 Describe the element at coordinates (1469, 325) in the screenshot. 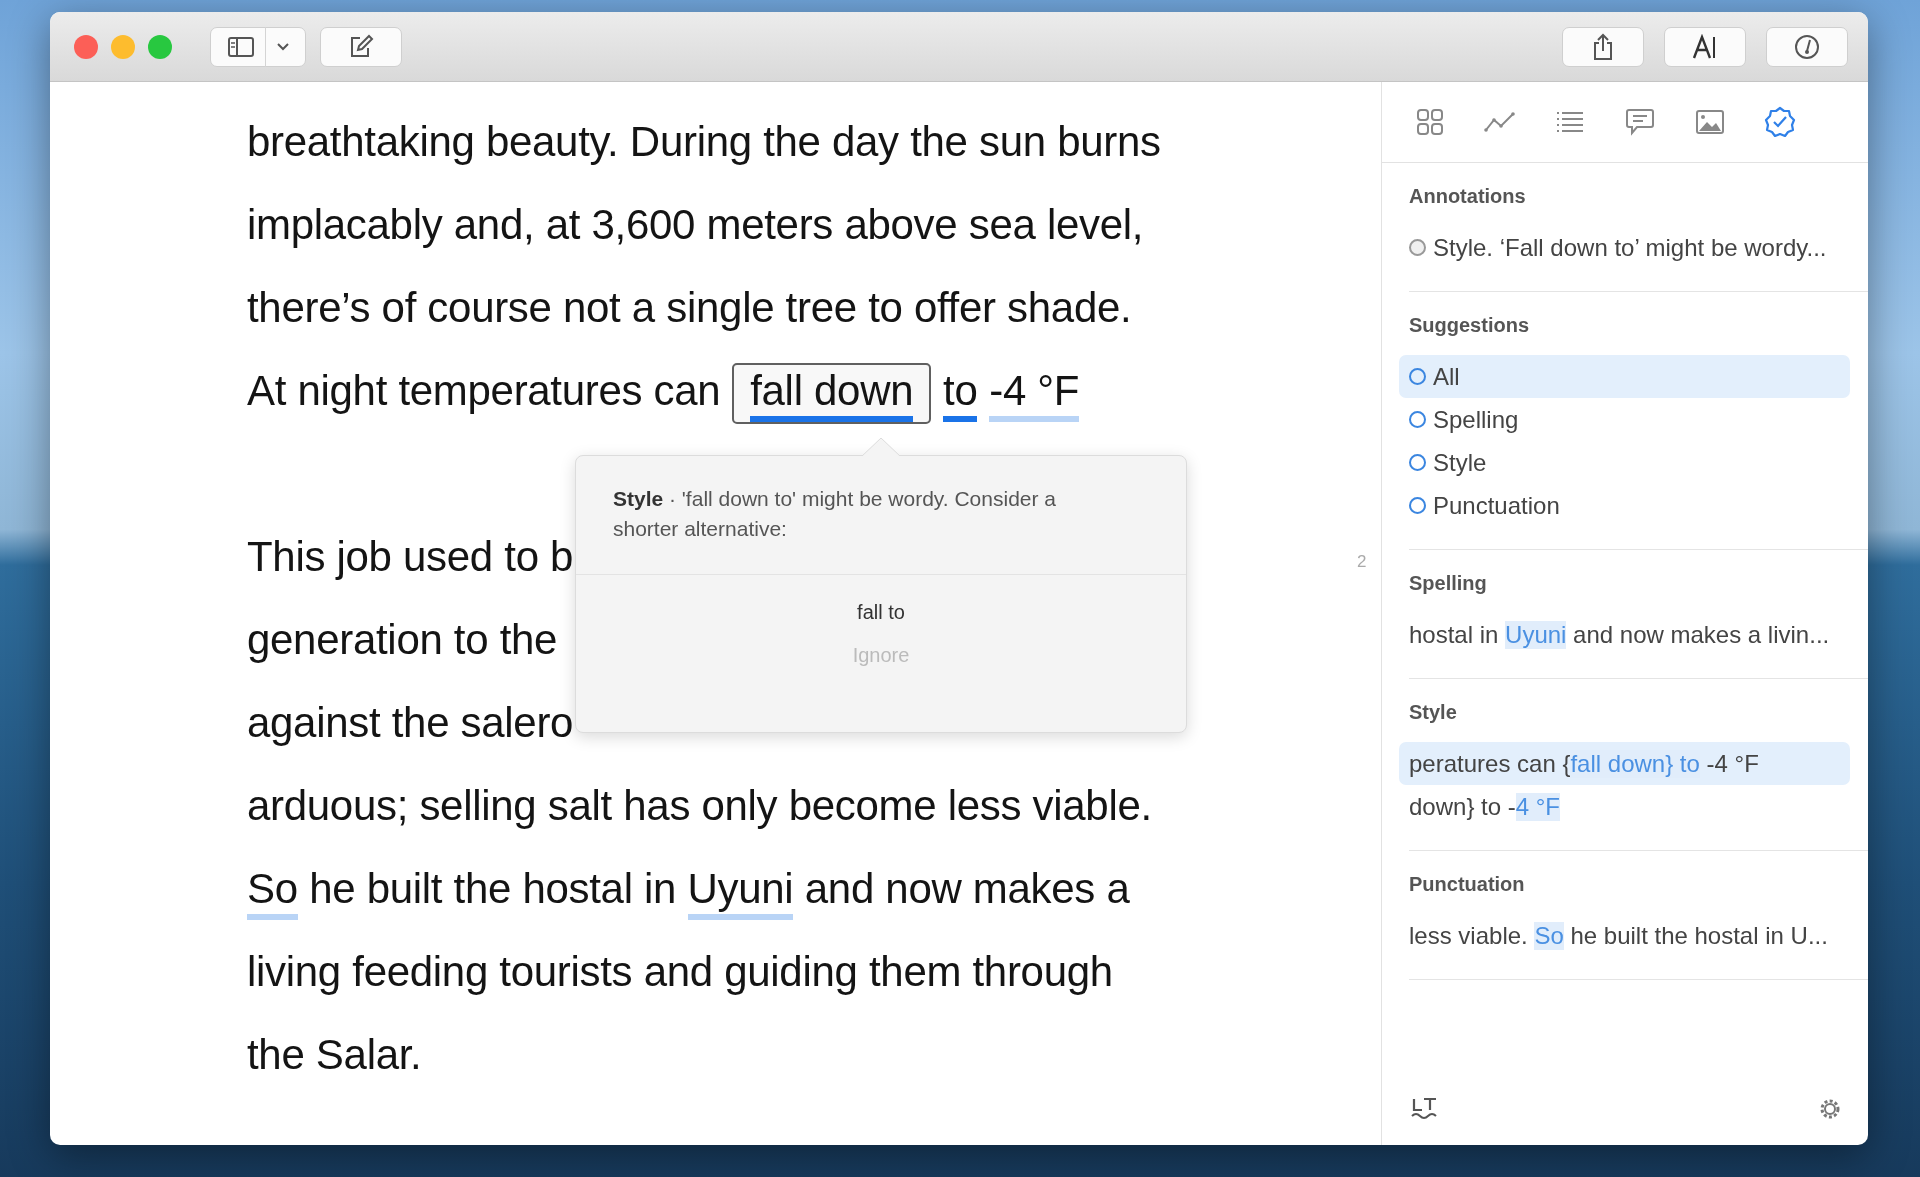

I see `section-heading: Suggestions` at that location.